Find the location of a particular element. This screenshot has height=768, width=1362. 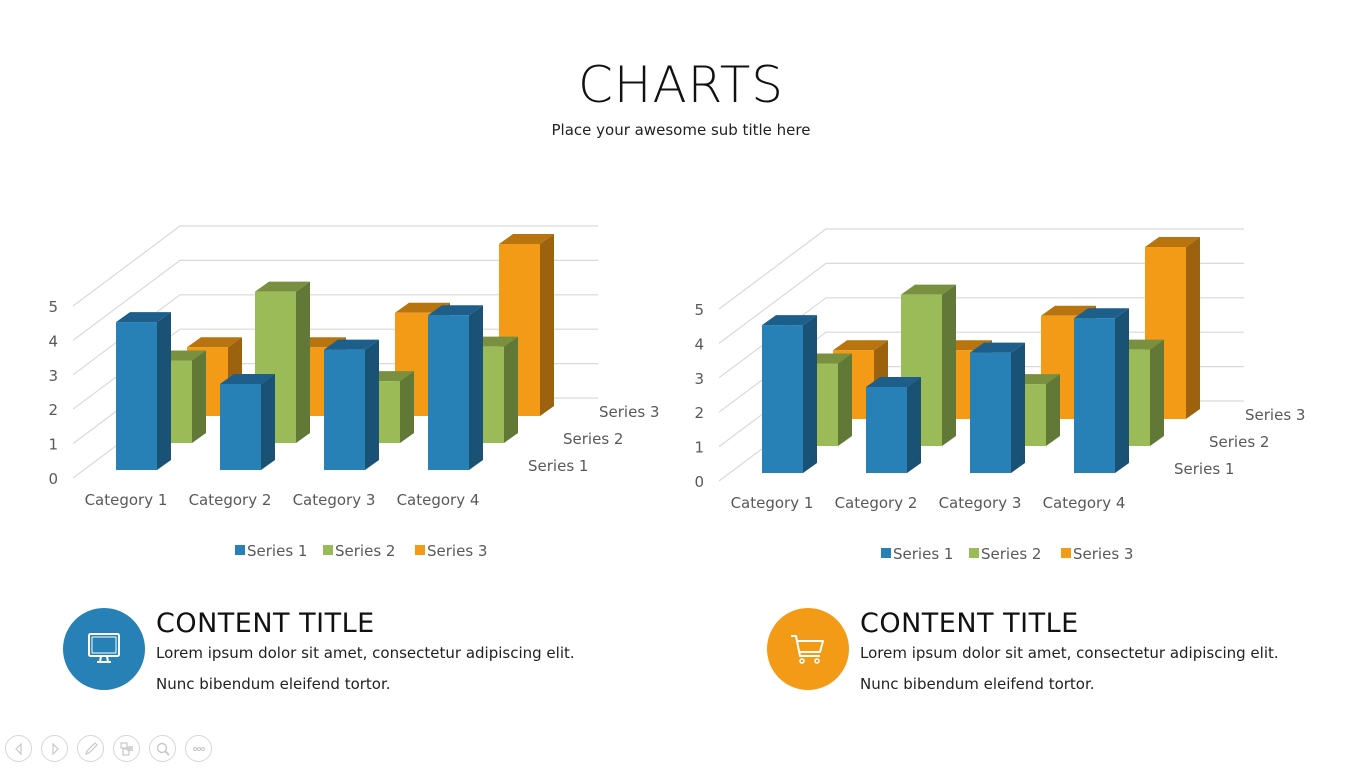

cart-icon-circle is located at coordinates (808, 649).